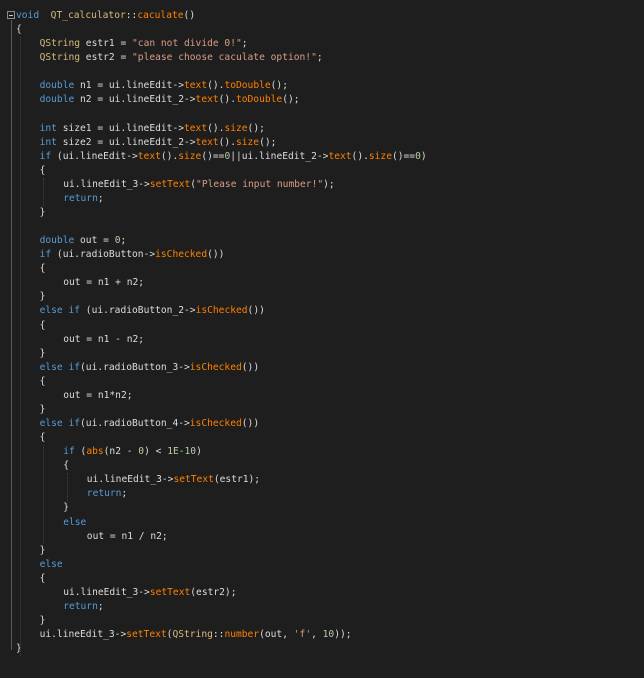 This screenshot has height=678, width=644. What do you see at coordinates (135, 424) in the screenshot?
I see `code-token: (ui.radioButton_4->` at bounding box center [135, 424].